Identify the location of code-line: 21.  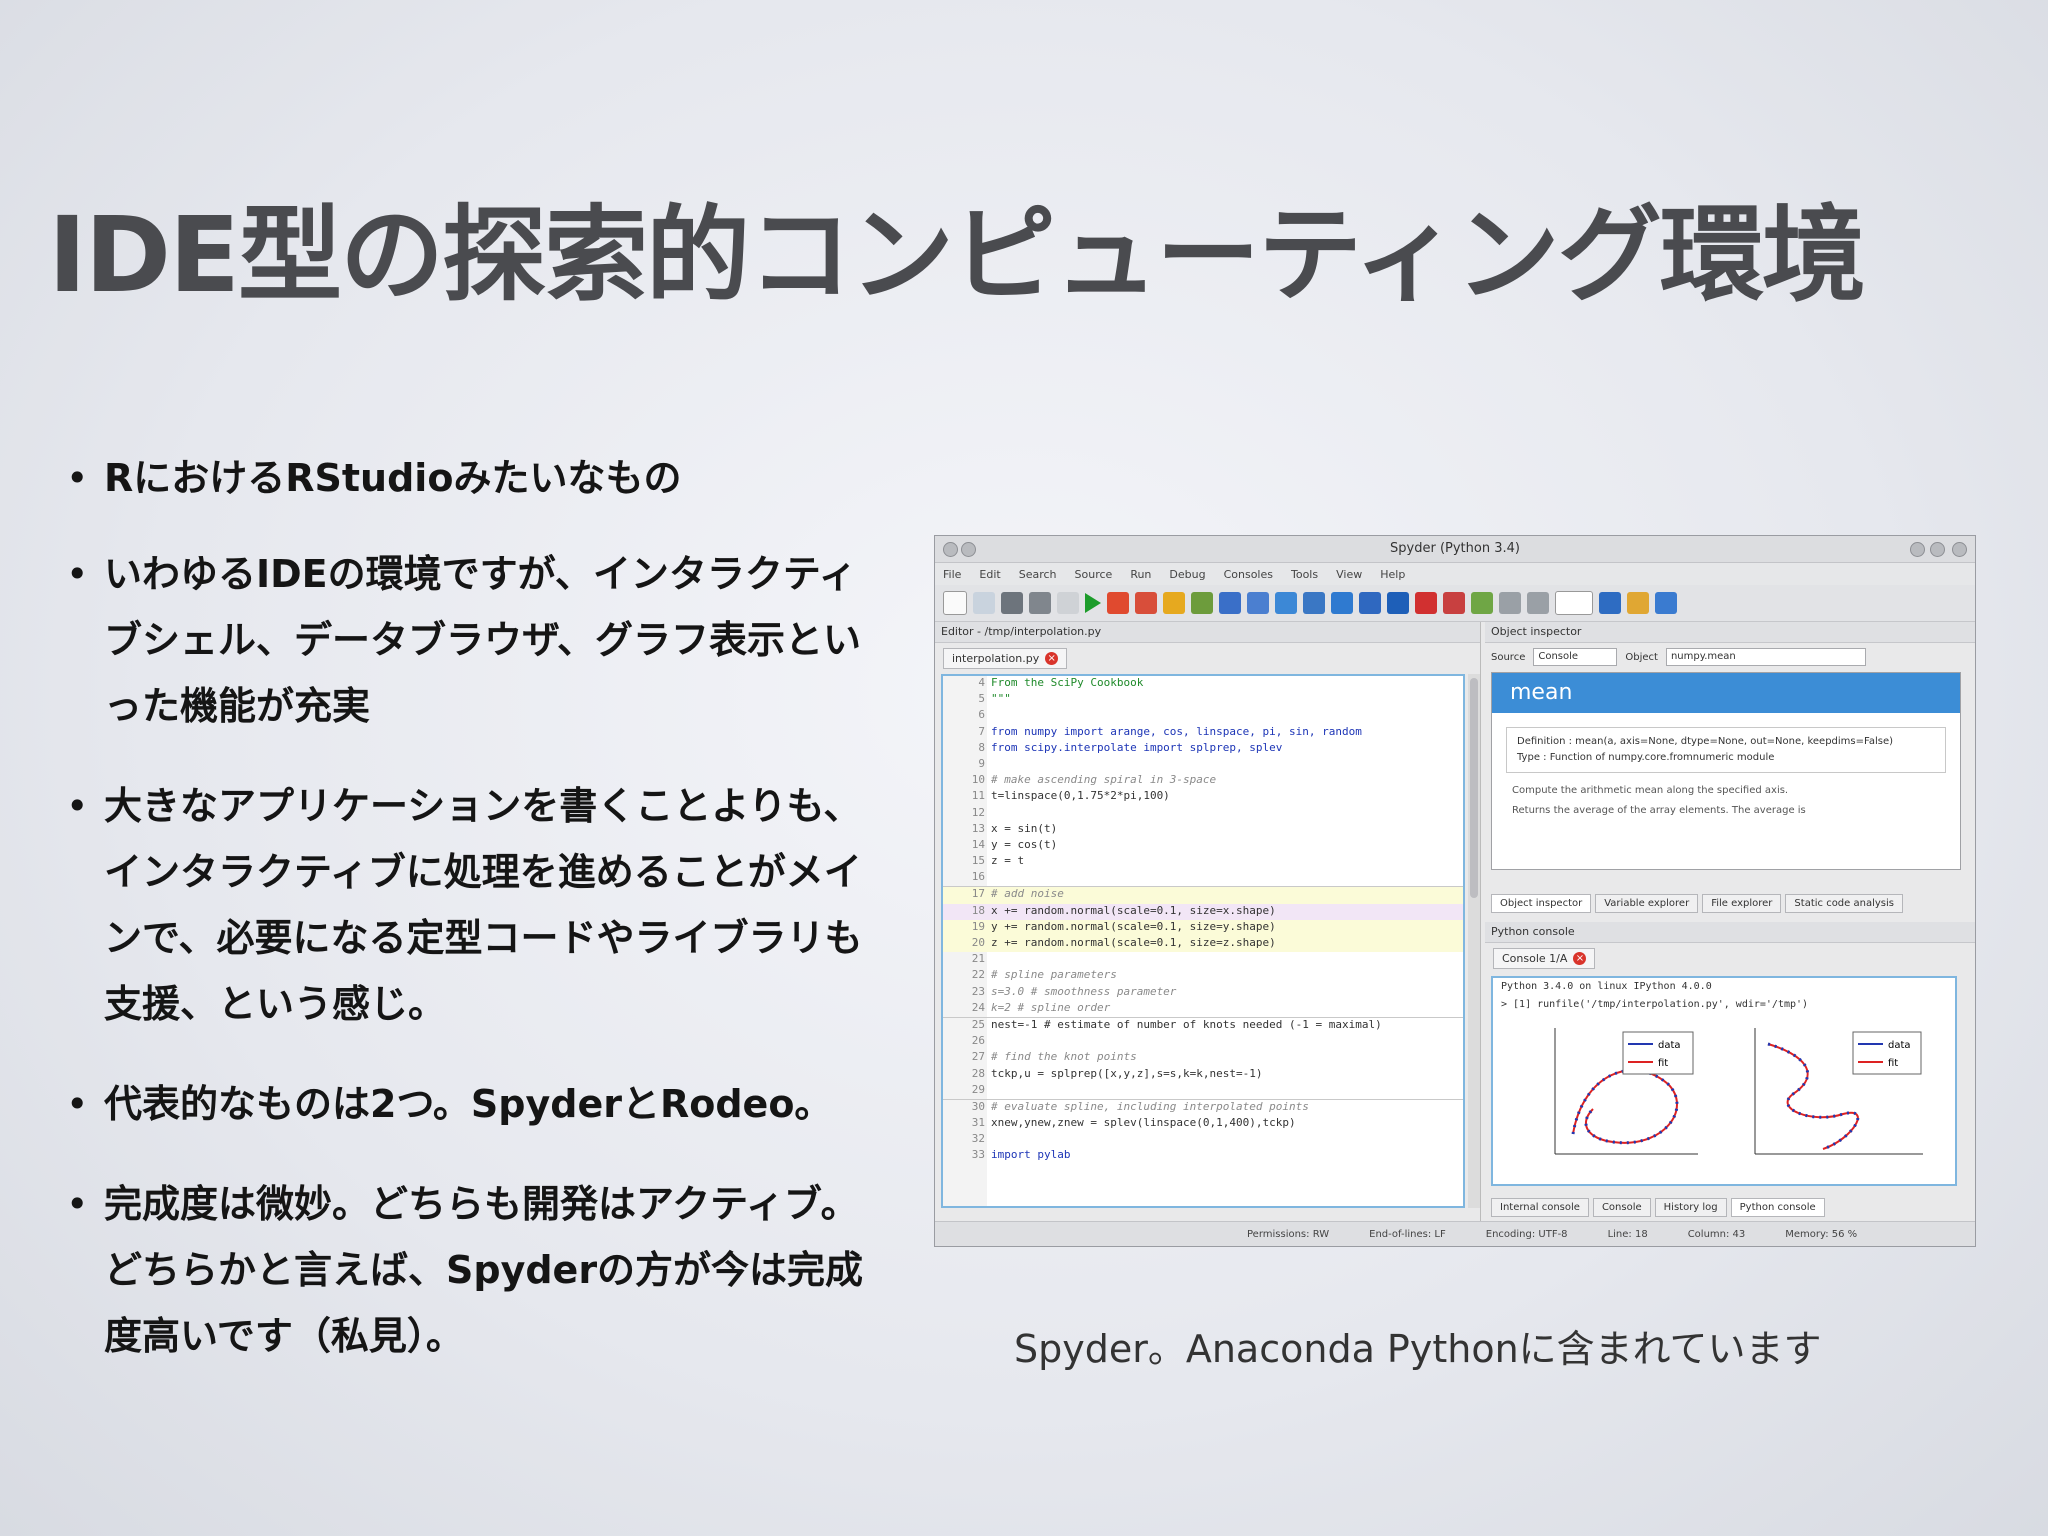
(1203, 960).